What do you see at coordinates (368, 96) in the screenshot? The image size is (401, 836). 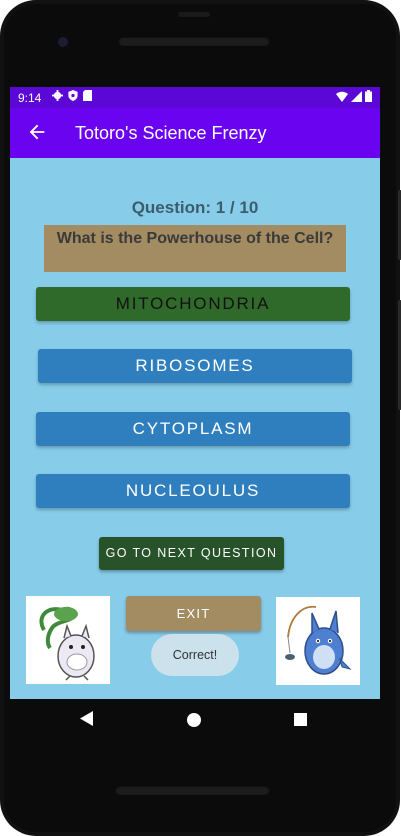 I see `battery-icon` at bounding box center [368, 96].